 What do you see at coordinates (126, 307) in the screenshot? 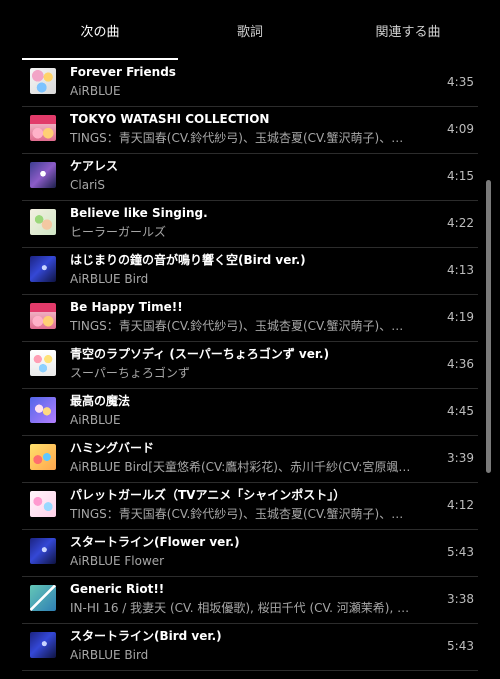
I see `track-title: Be Happy Time!!` at bounding box center [126, 307].